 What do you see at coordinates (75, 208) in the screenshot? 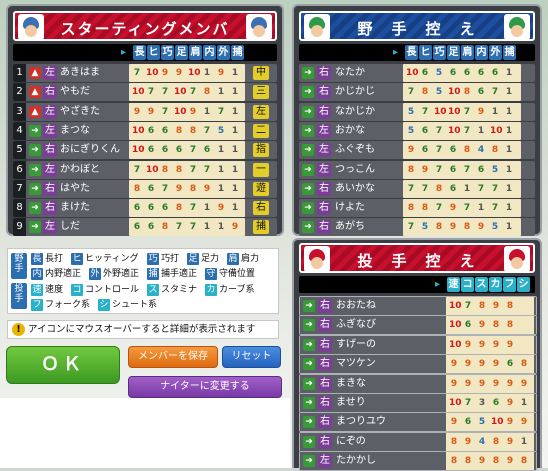
I see `player-name: まけた` at bounding box center [75, 208].